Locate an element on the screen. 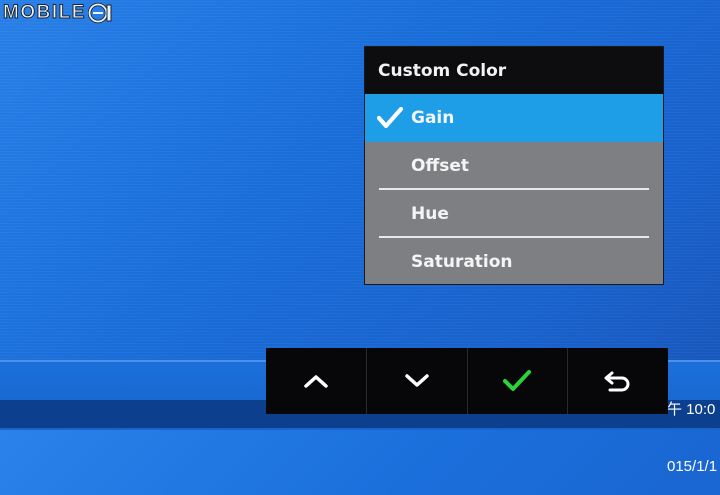 This screenshot has height=495, width=720. menu-item-label: Hue is located at coordinates (430, 214).